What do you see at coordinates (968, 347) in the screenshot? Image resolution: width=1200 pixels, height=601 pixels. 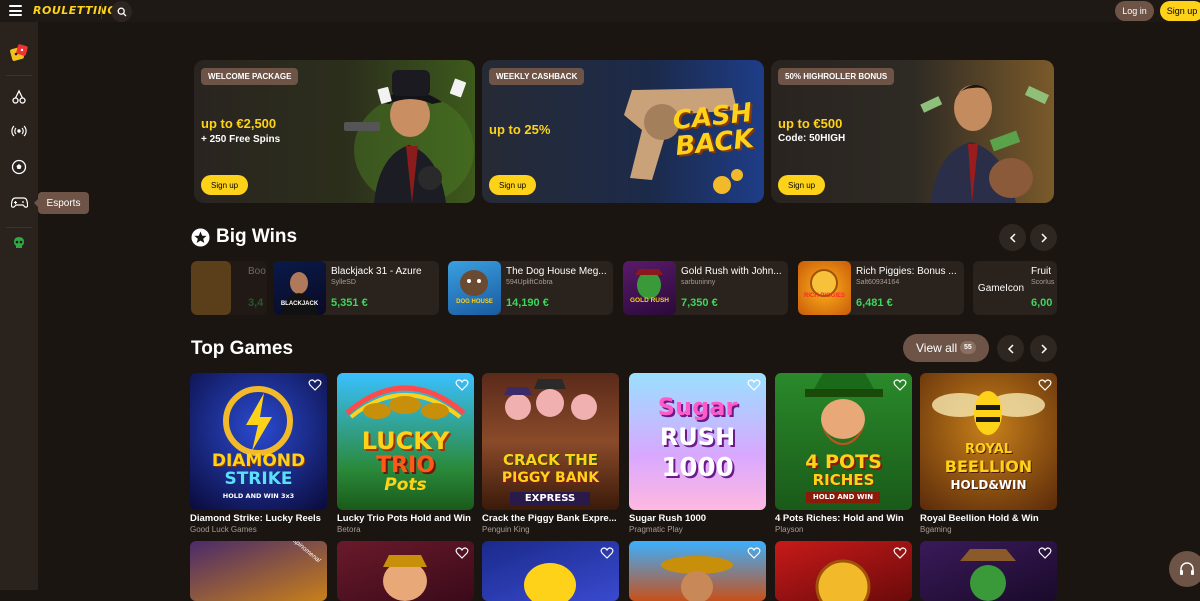 I see `view-all-count: 55` at bounding box center [968, 347].